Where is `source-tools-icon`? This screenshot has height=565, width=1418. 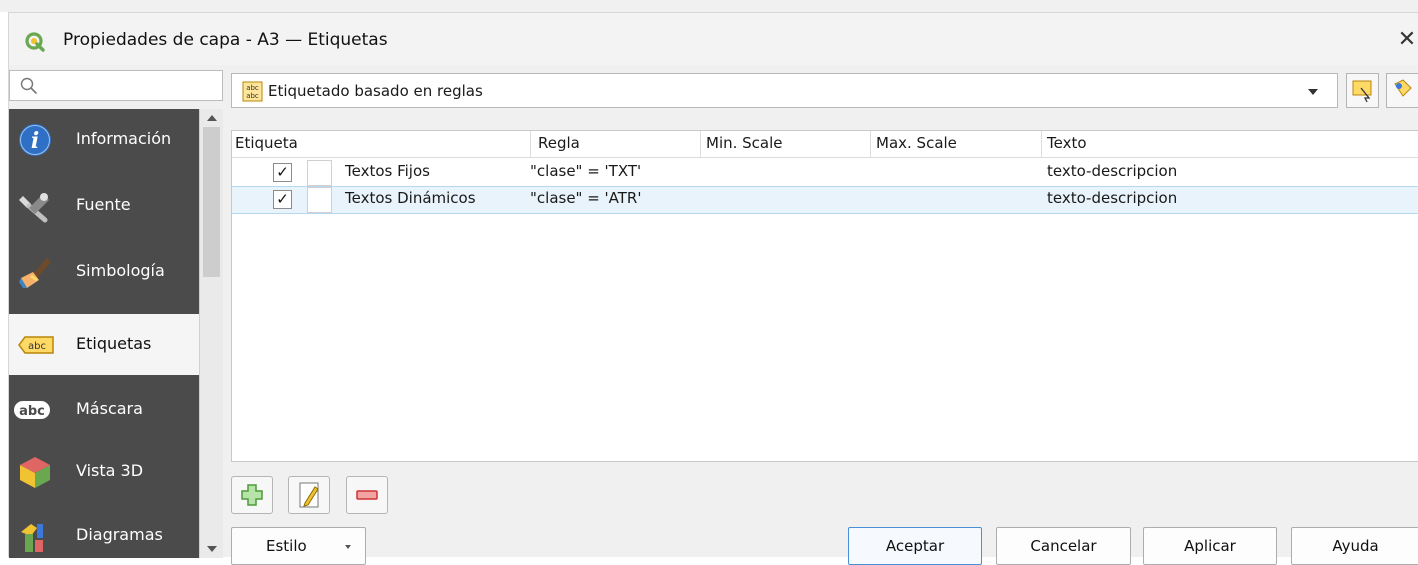
source-tools-icon is located at coordinates (34, 208).